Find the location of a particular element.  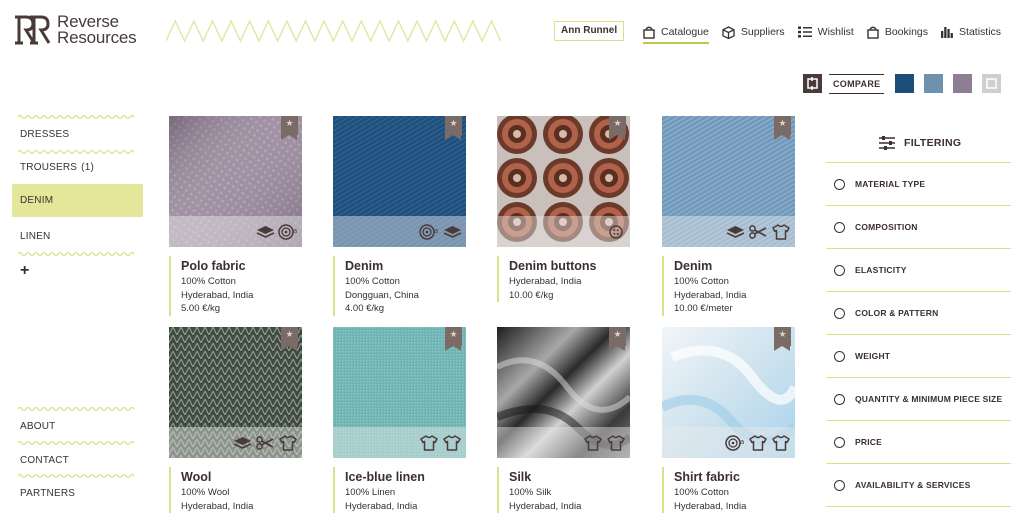

filter-option-label: ELASTICITY is located at coordinates (881, 270).